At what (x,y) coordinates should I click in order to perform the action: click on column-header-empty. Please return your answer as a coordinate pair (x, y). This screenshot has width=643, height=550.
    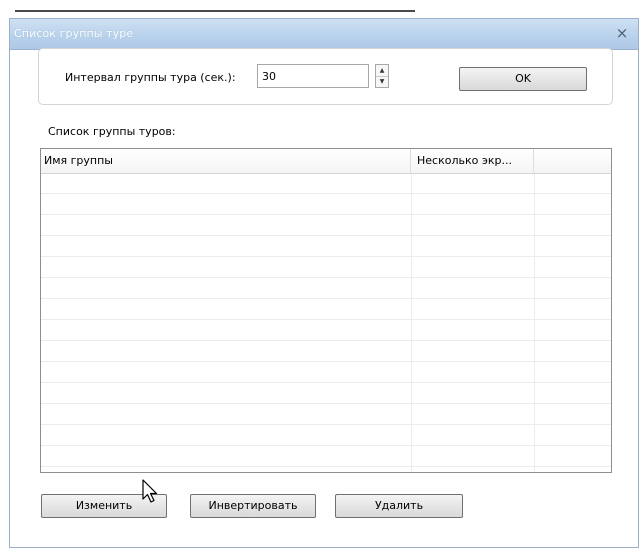
    Looking at the image, I should click on (572, 161).